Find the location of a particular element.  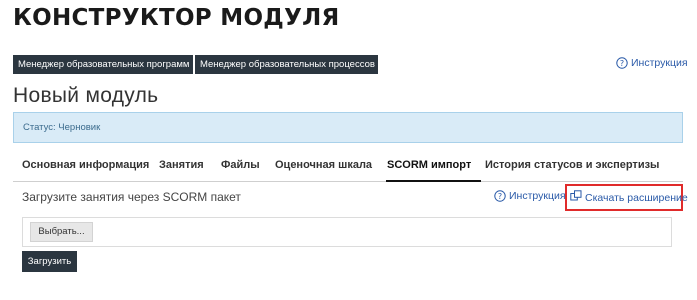

scorm-section-title: Загрузите занятия через SCORM пакет is located at coordinates (131, 197).